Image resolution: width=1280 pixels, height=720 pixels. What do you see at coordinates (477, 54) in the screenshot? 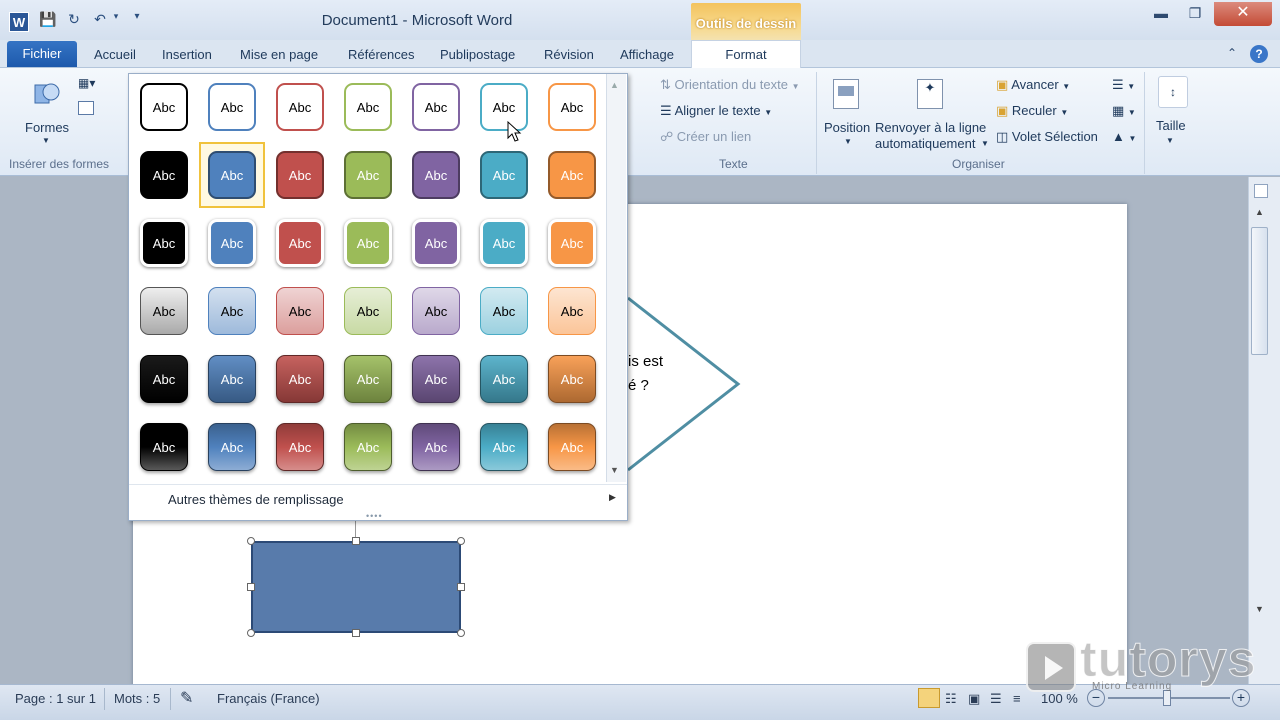
I see `tab-publipostage: Publipostage` at bounding box center [477, 54].